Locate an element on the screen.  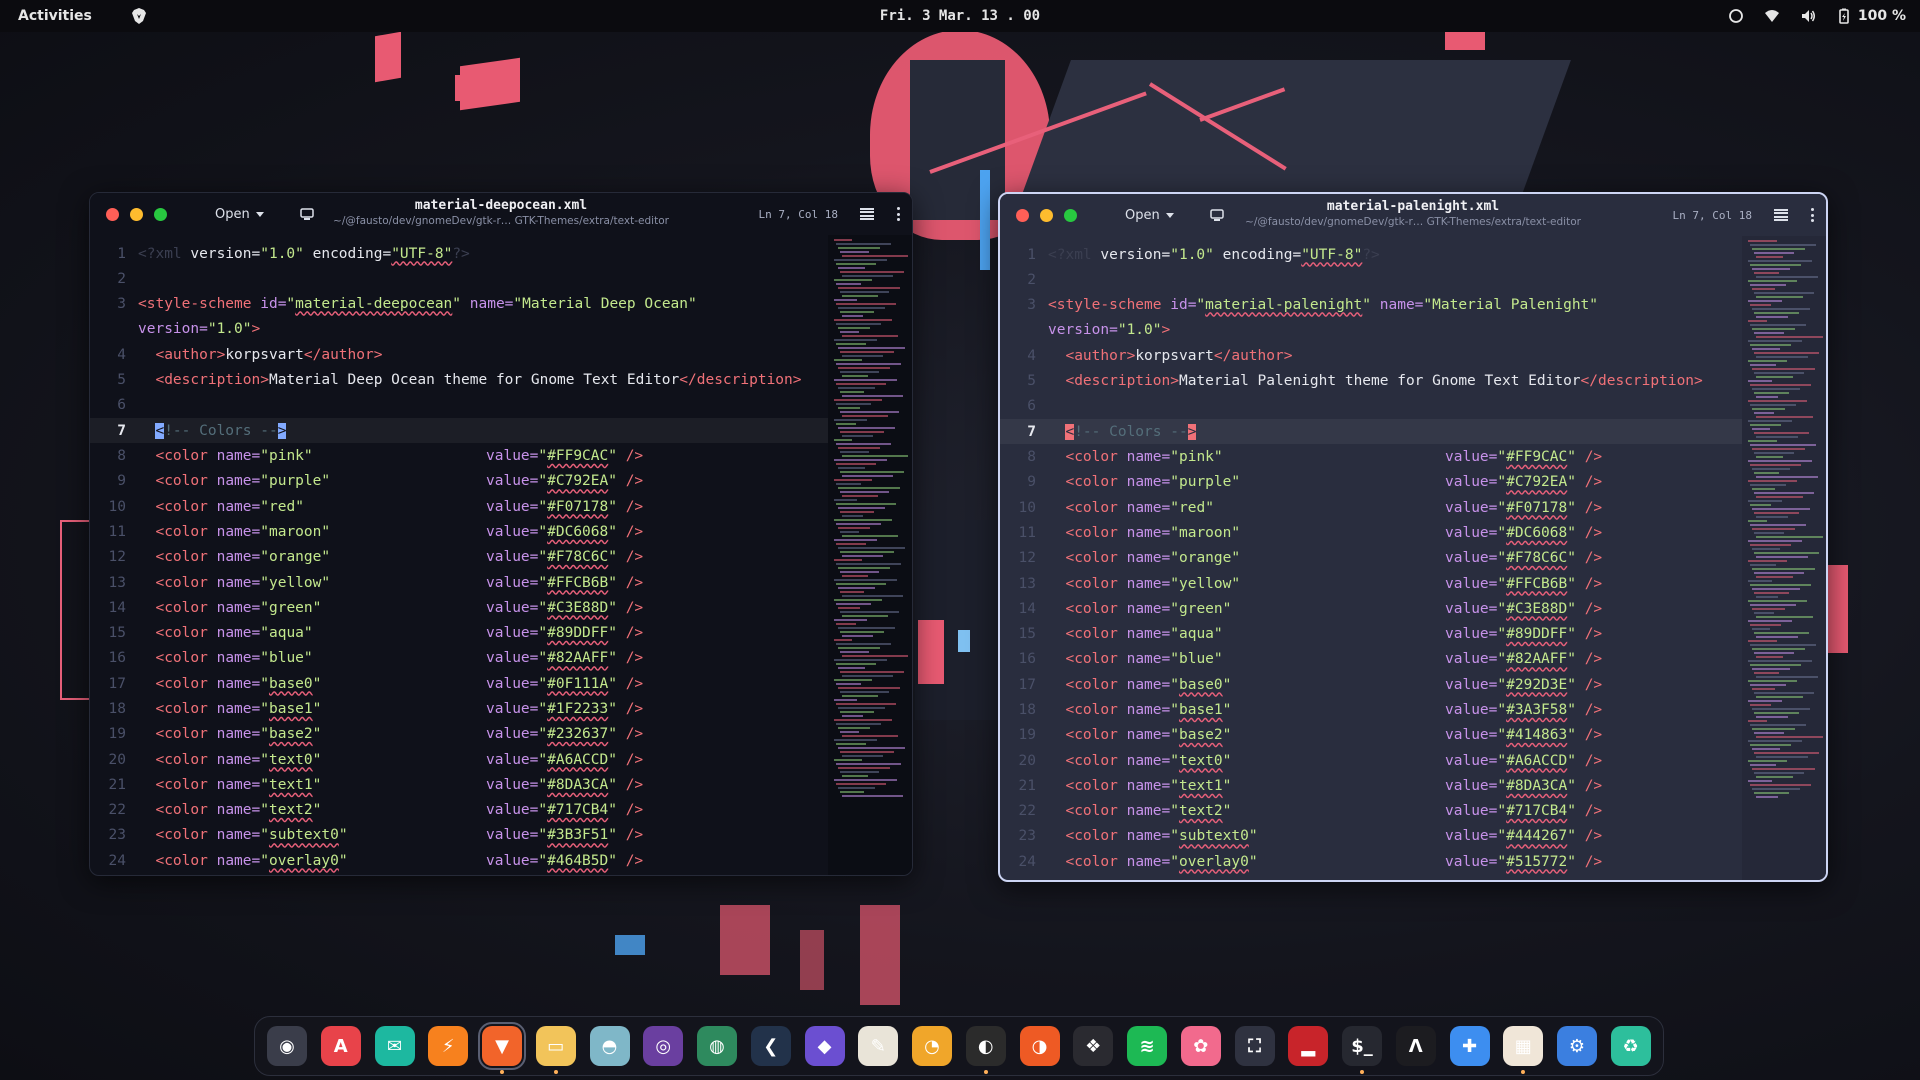
dock-item: ▼ is located at coordinates (502, 1048).